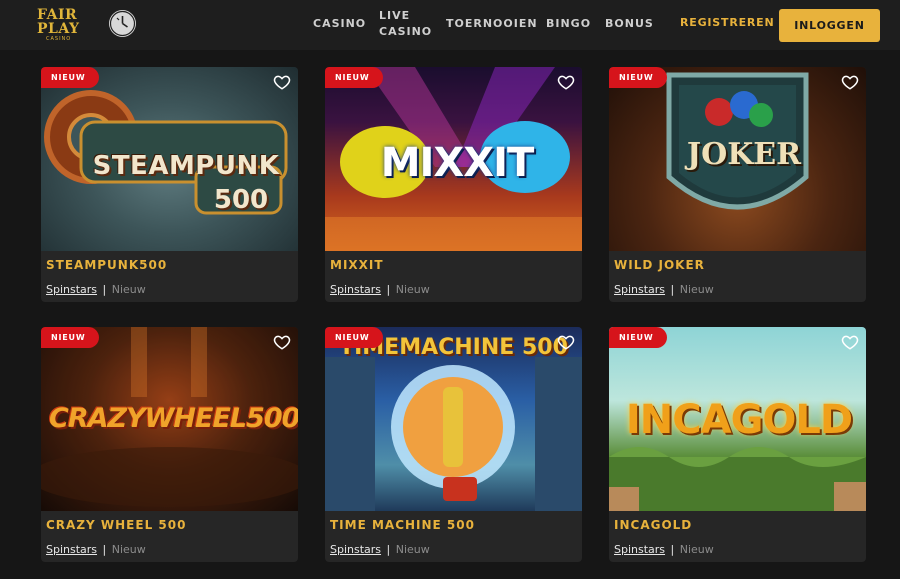  Describe the element at coordinates (629, 24) in the screenshot. I see `nav-bonus: BONUS` at that location.